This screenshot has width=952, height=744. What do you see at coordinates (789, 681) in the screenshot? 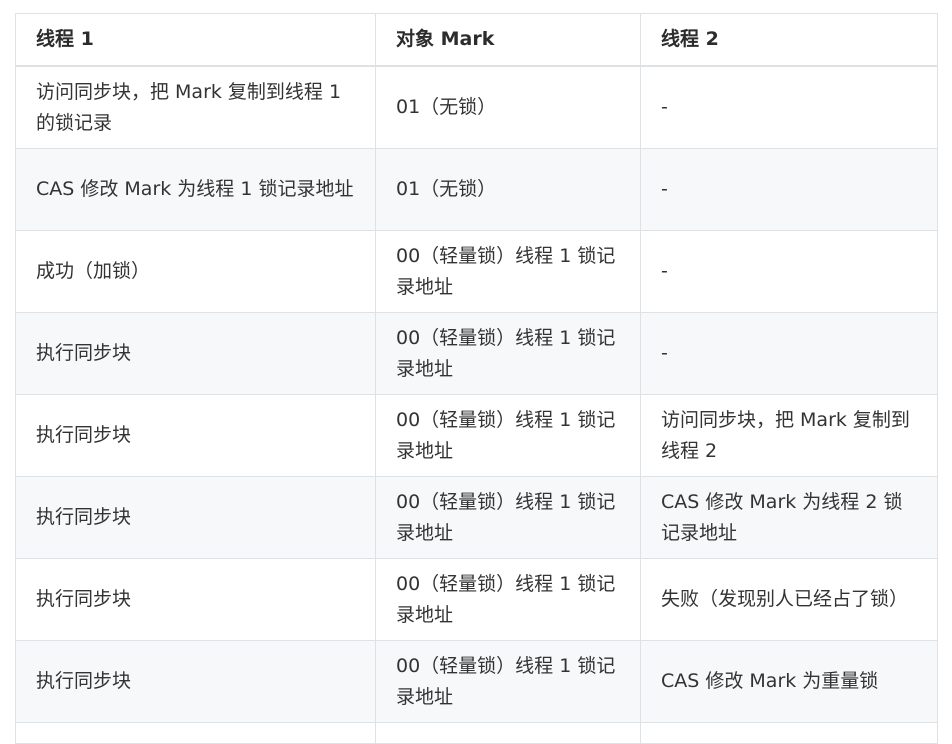
I see `cell-thread-2: CAS 修改 Mark 为重量锁` at bounding box center [789, 681].